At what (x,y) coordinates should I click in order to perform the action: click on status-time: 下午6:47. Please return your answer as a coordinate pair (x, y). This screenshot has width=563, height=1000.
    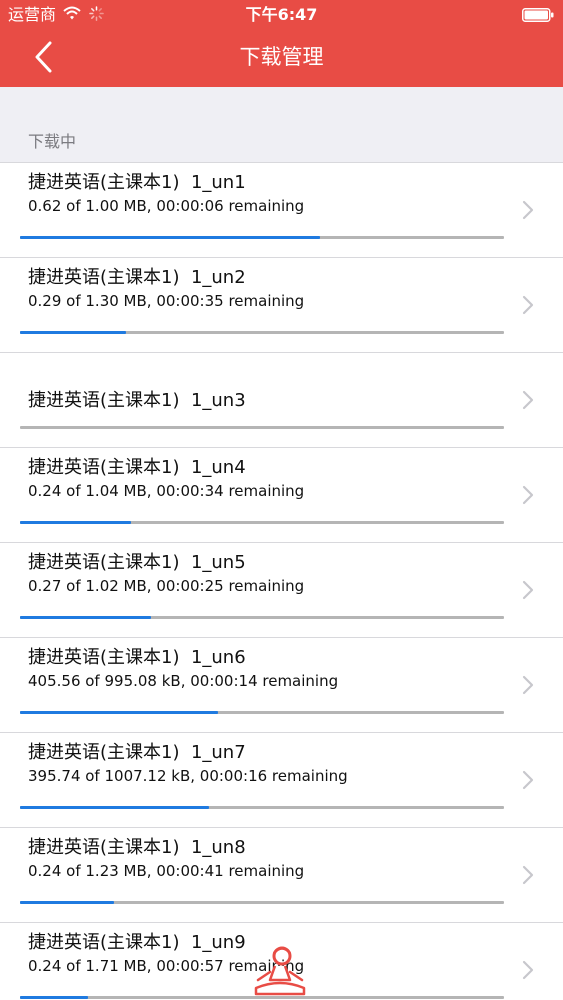
    Looking at the image, I should click on (281, 14).